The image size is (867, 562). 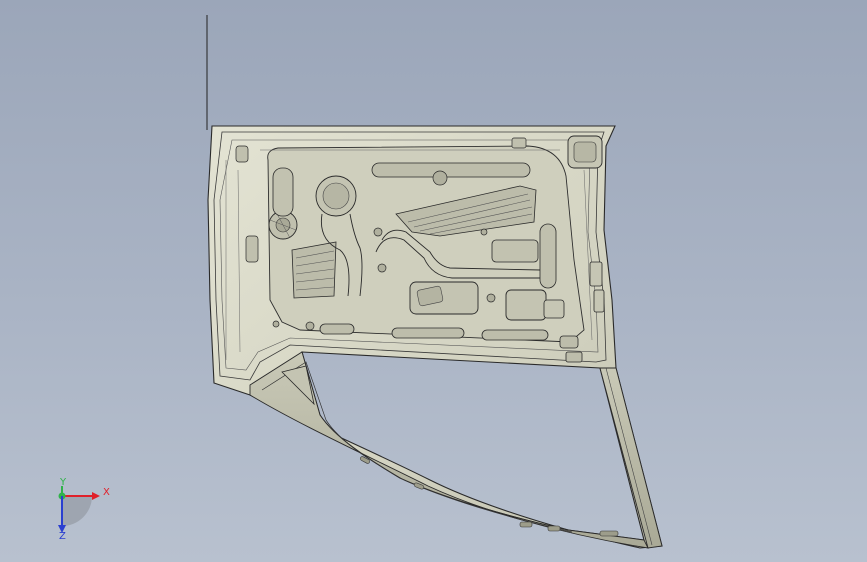 What do you see at coordinates (106, 492) in the screenshot?
I see `x-axis-label: X` at bounding box center [106, 492].